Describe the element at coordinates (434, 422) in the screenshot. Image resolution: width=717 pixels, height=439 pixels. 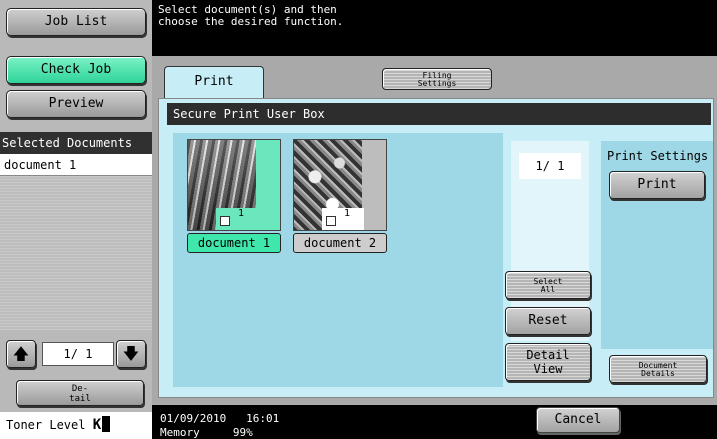
I see `status-bar: 01/09/2010 16:01 Memory 99% Cancel` at that location.